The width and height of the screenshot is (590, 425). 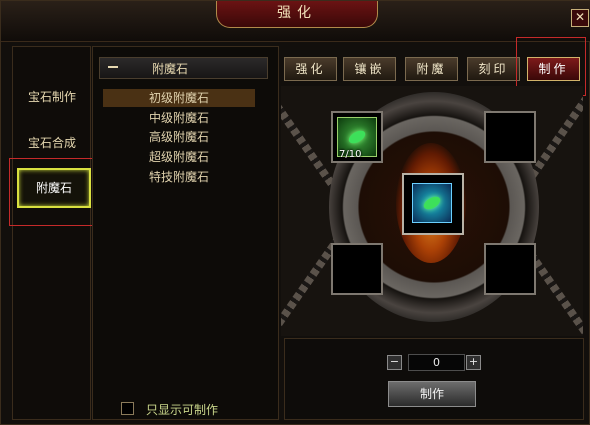 I want to click on increase-quantity-button: +, so click(x=473, y=362).